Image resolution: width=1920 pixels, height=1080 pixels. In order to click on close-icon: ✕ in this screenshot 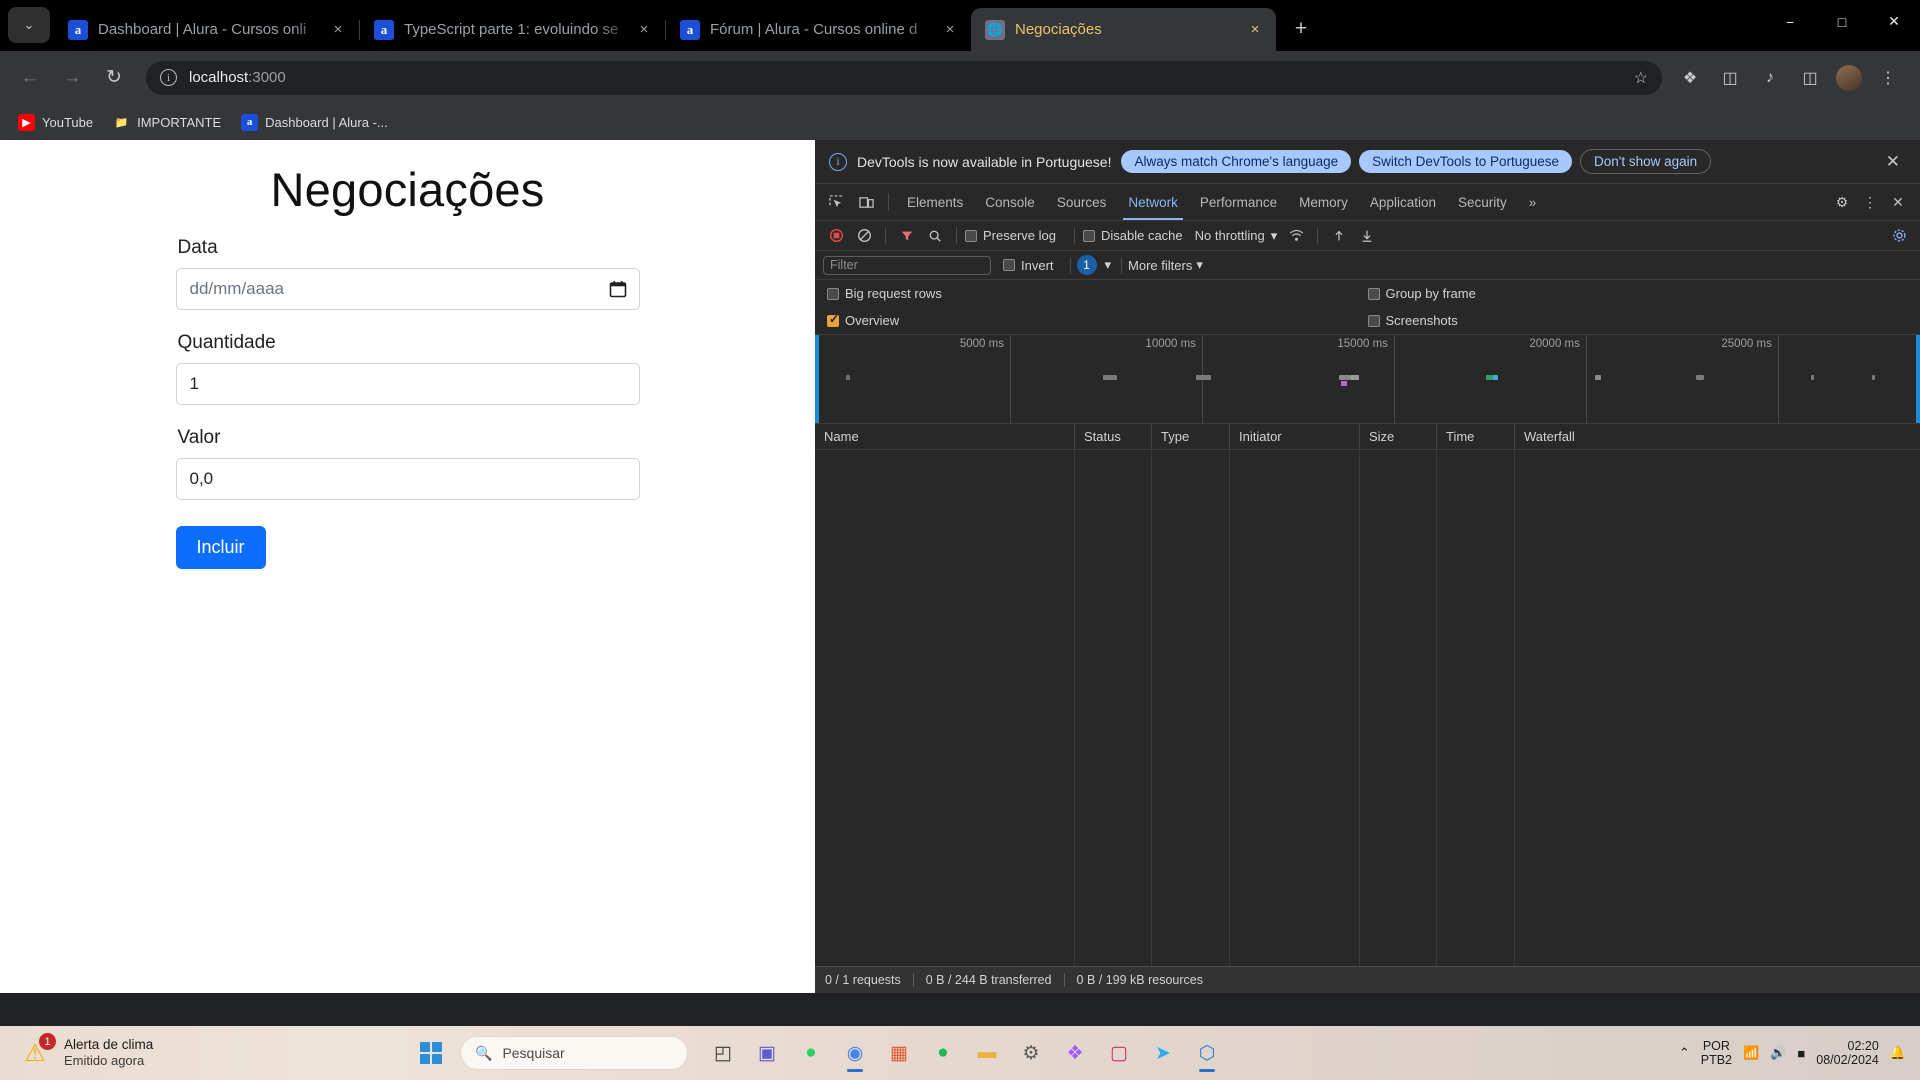, I will do `click(1898, 202)`.